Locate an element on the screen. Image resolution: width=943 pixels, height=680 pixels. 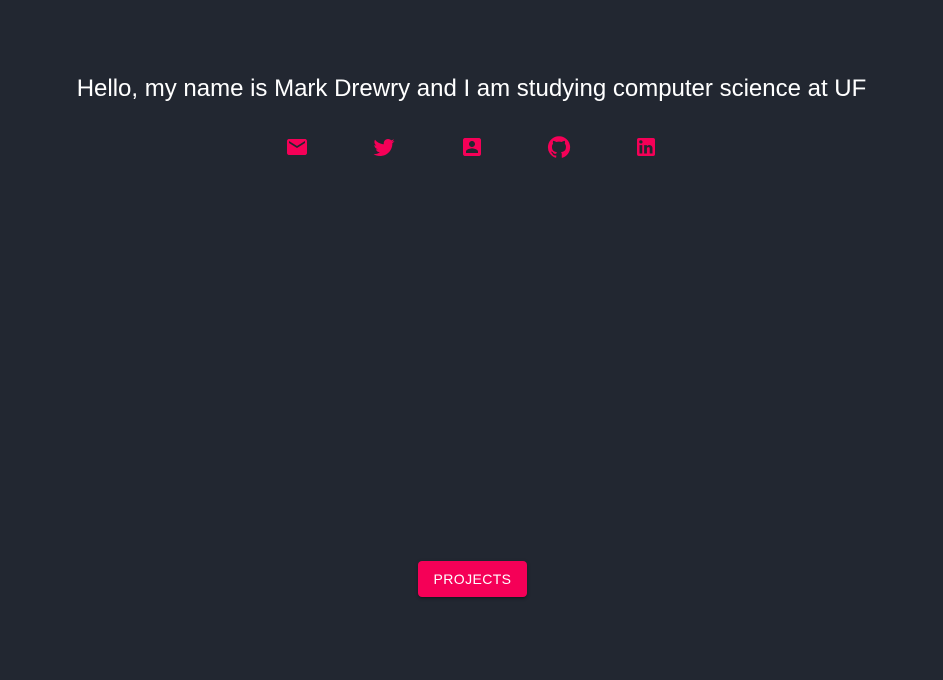
github-link is located at coordinates (558, 147).